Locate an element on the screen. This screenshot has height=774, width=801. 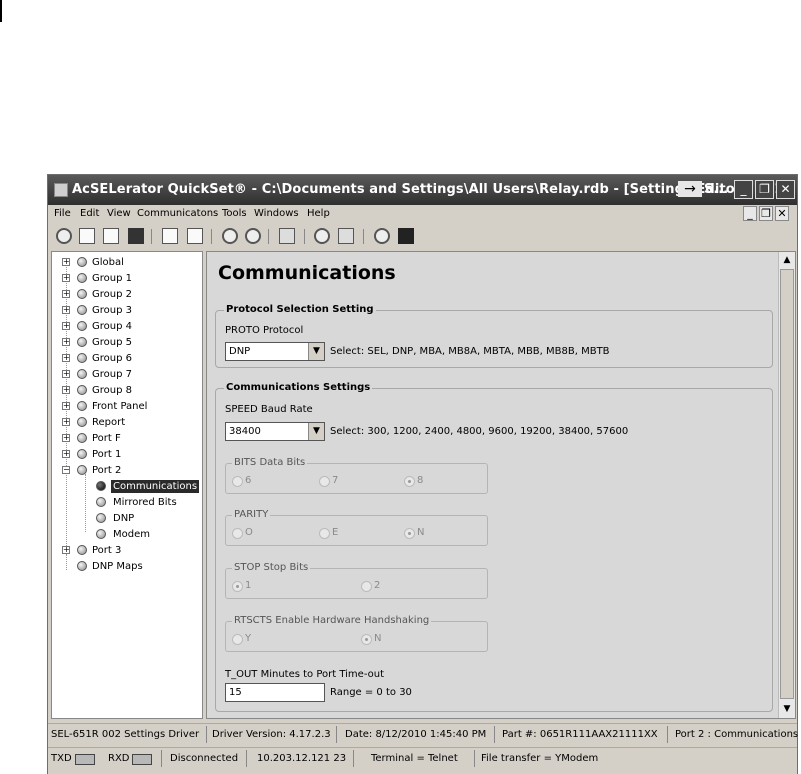
speed-label: SPEED Baud Rate is located at coordinates (269, 409).